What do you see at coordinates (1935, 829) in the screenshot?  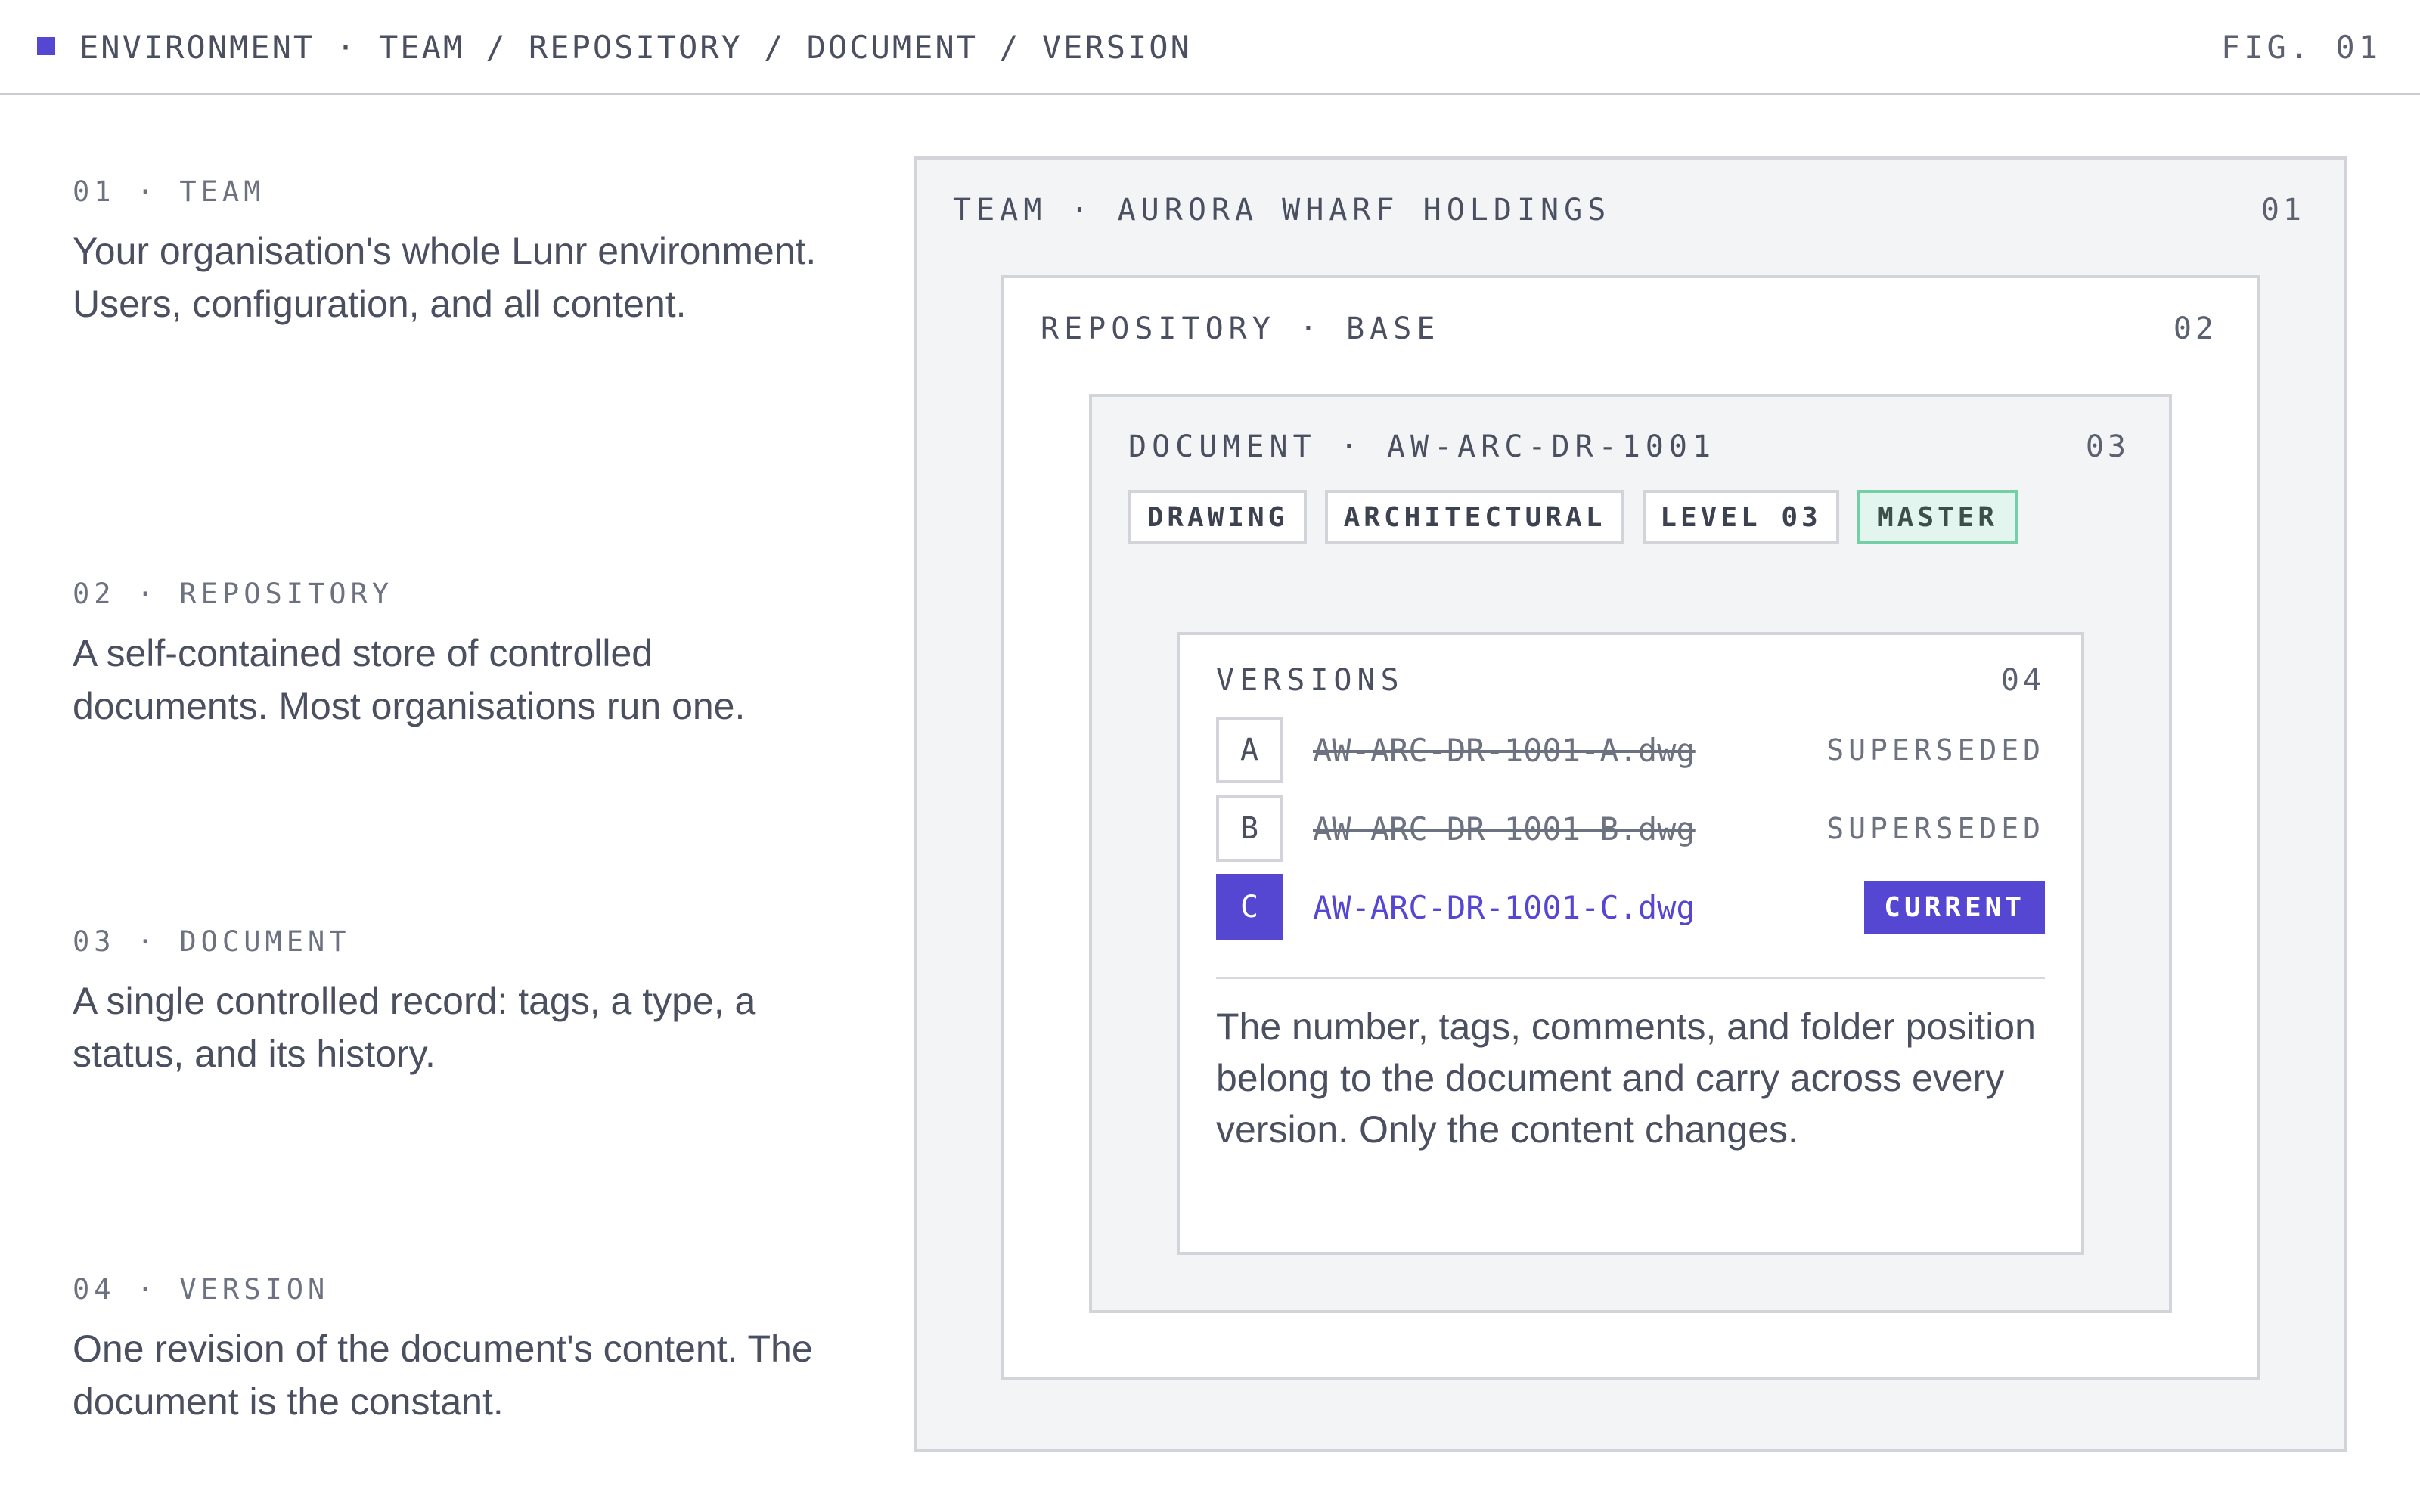 I see `version-status-b: SUPERSEDED` at bounding box center [1935, 829].